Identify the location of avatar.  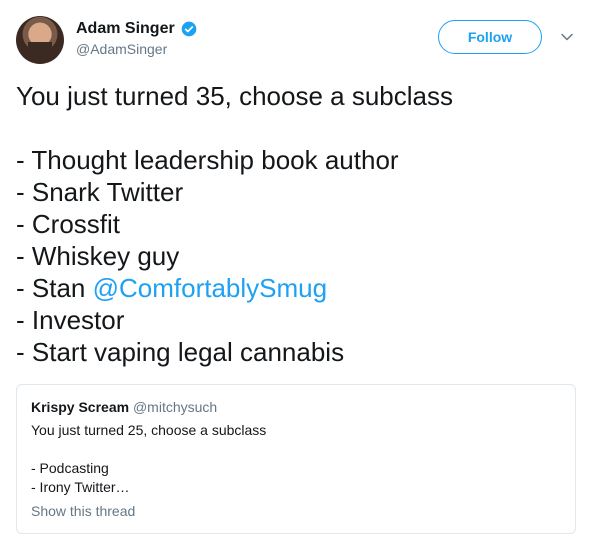
(40, 40).